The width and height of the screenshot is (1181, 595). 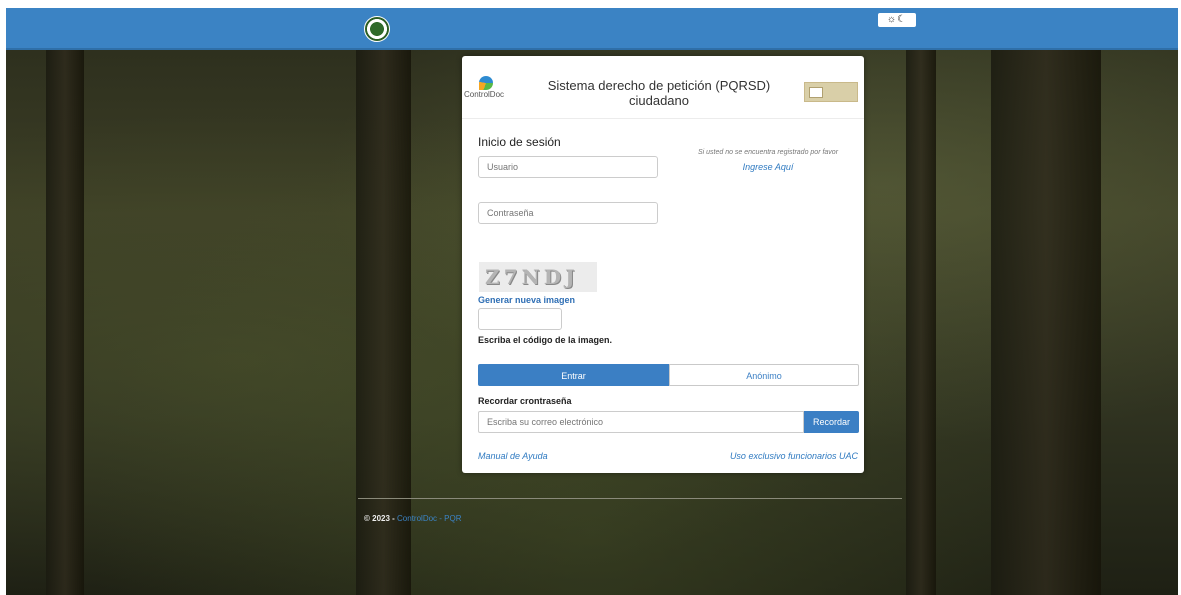 What do you see at coordinates (525, 401) in the screenshot?
I see `recover-password-heading: Recordar crontraseña` at bounding box center [525, 401].